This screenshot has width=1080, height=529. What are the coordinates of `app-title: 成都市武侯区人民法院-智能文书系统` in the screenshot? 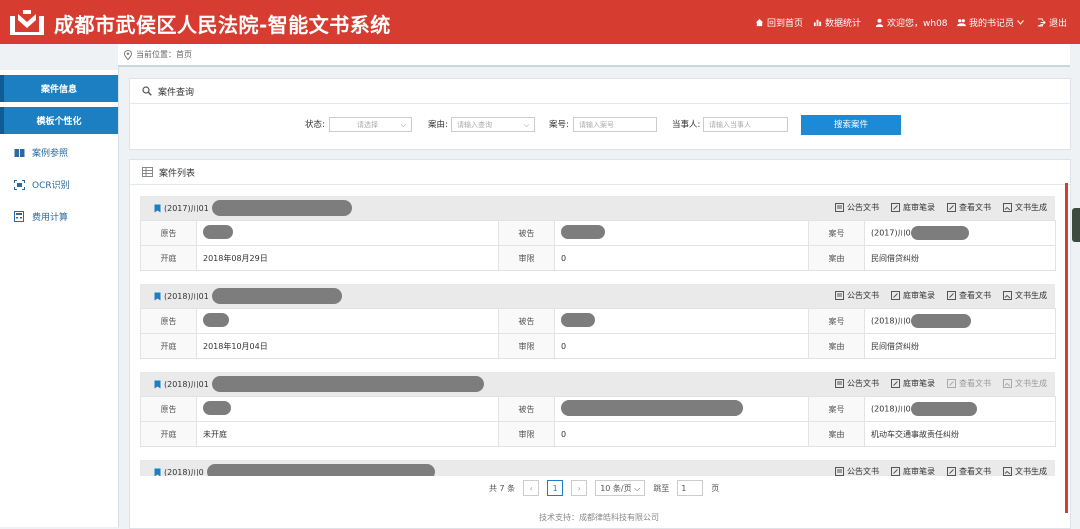 It's located at (222, 25).